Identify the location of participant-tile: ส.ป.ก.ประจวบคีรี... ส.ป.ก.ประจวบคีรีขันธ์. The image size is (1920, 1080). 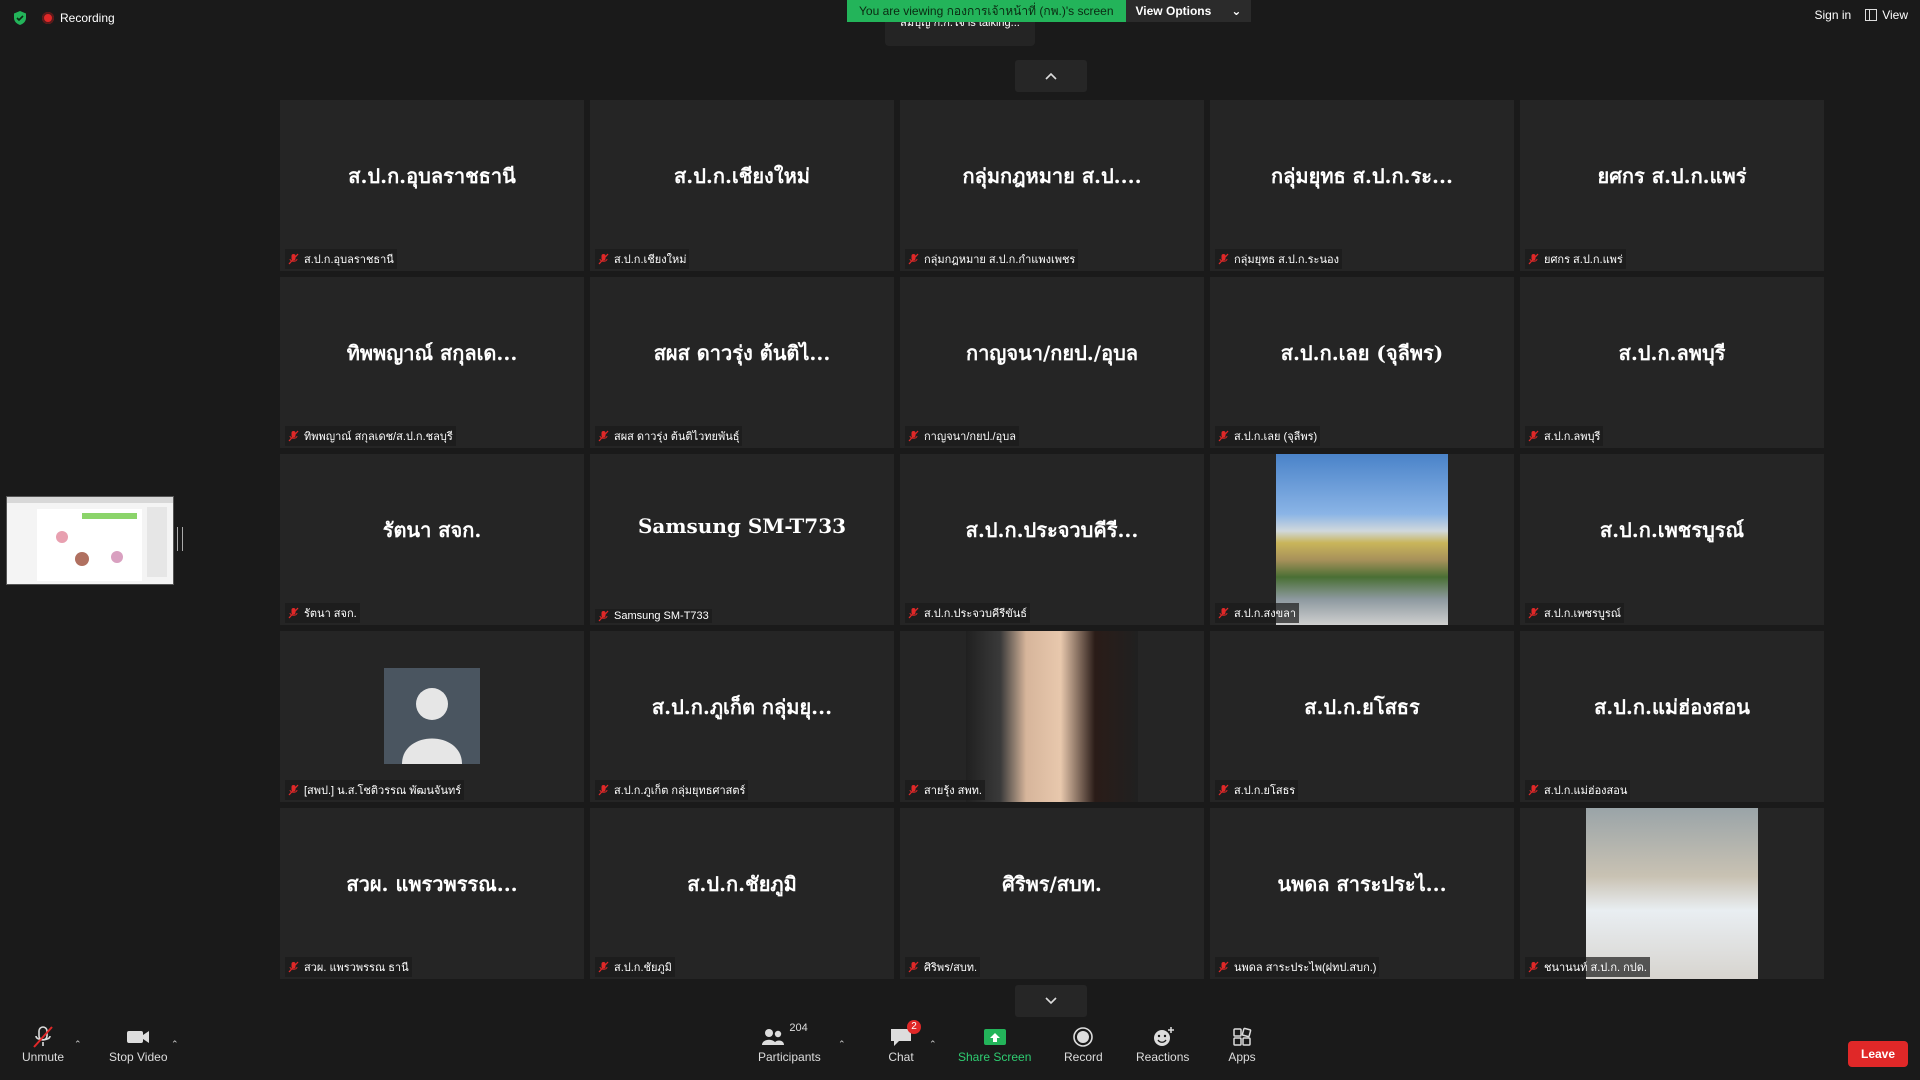
(1052, 539).